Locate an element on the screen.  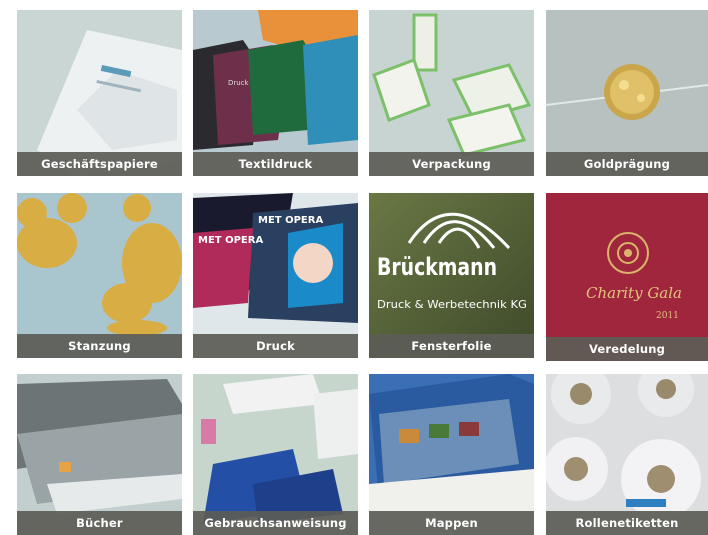
tile-label: Druck is located at coordinates (275, 346).